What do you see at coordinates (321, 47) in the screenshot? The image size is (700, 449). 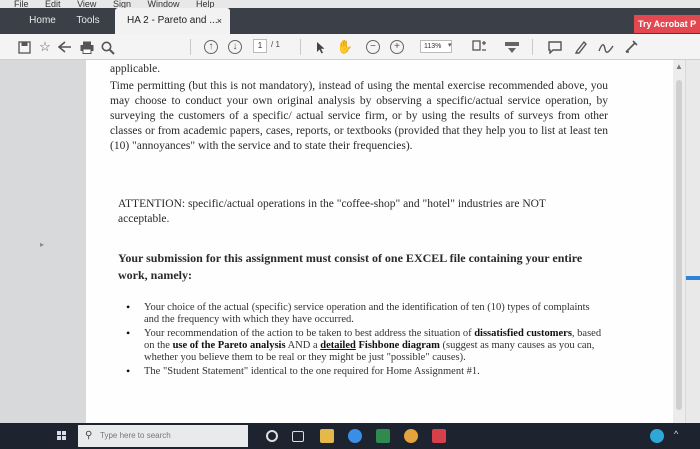 I see `select-cursor-icon` at bounding box center [321, 47].